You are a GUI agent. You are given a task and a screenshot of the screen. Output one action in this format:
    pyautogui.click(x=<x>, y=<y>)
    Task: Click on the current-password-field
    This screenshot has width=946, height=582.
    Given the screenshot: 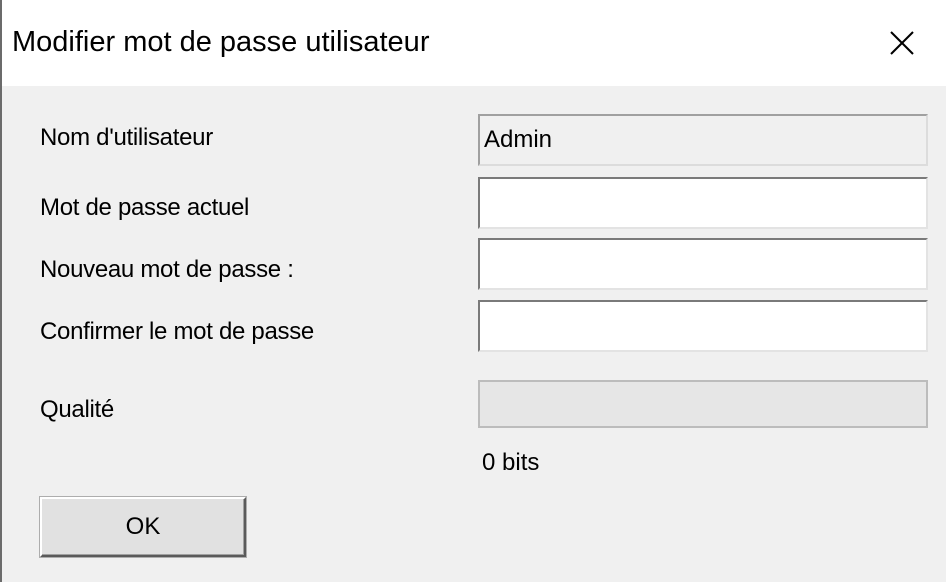 What is the action you would take?
    pyautogui.click(x=703, y=203)
    